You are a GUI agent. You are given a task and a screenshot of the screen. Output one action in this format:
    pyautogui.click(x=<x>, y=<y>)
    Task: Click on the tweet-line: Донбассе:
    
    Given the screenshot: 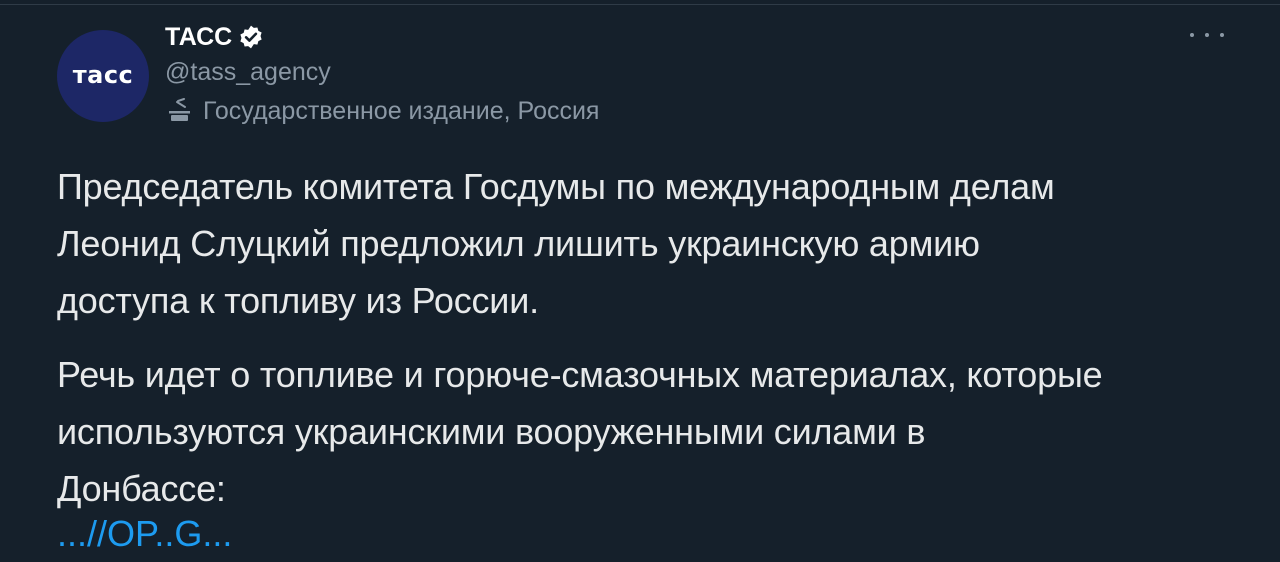 What is the action you would take?
    pyautogui.click(x=141, y=488)
    